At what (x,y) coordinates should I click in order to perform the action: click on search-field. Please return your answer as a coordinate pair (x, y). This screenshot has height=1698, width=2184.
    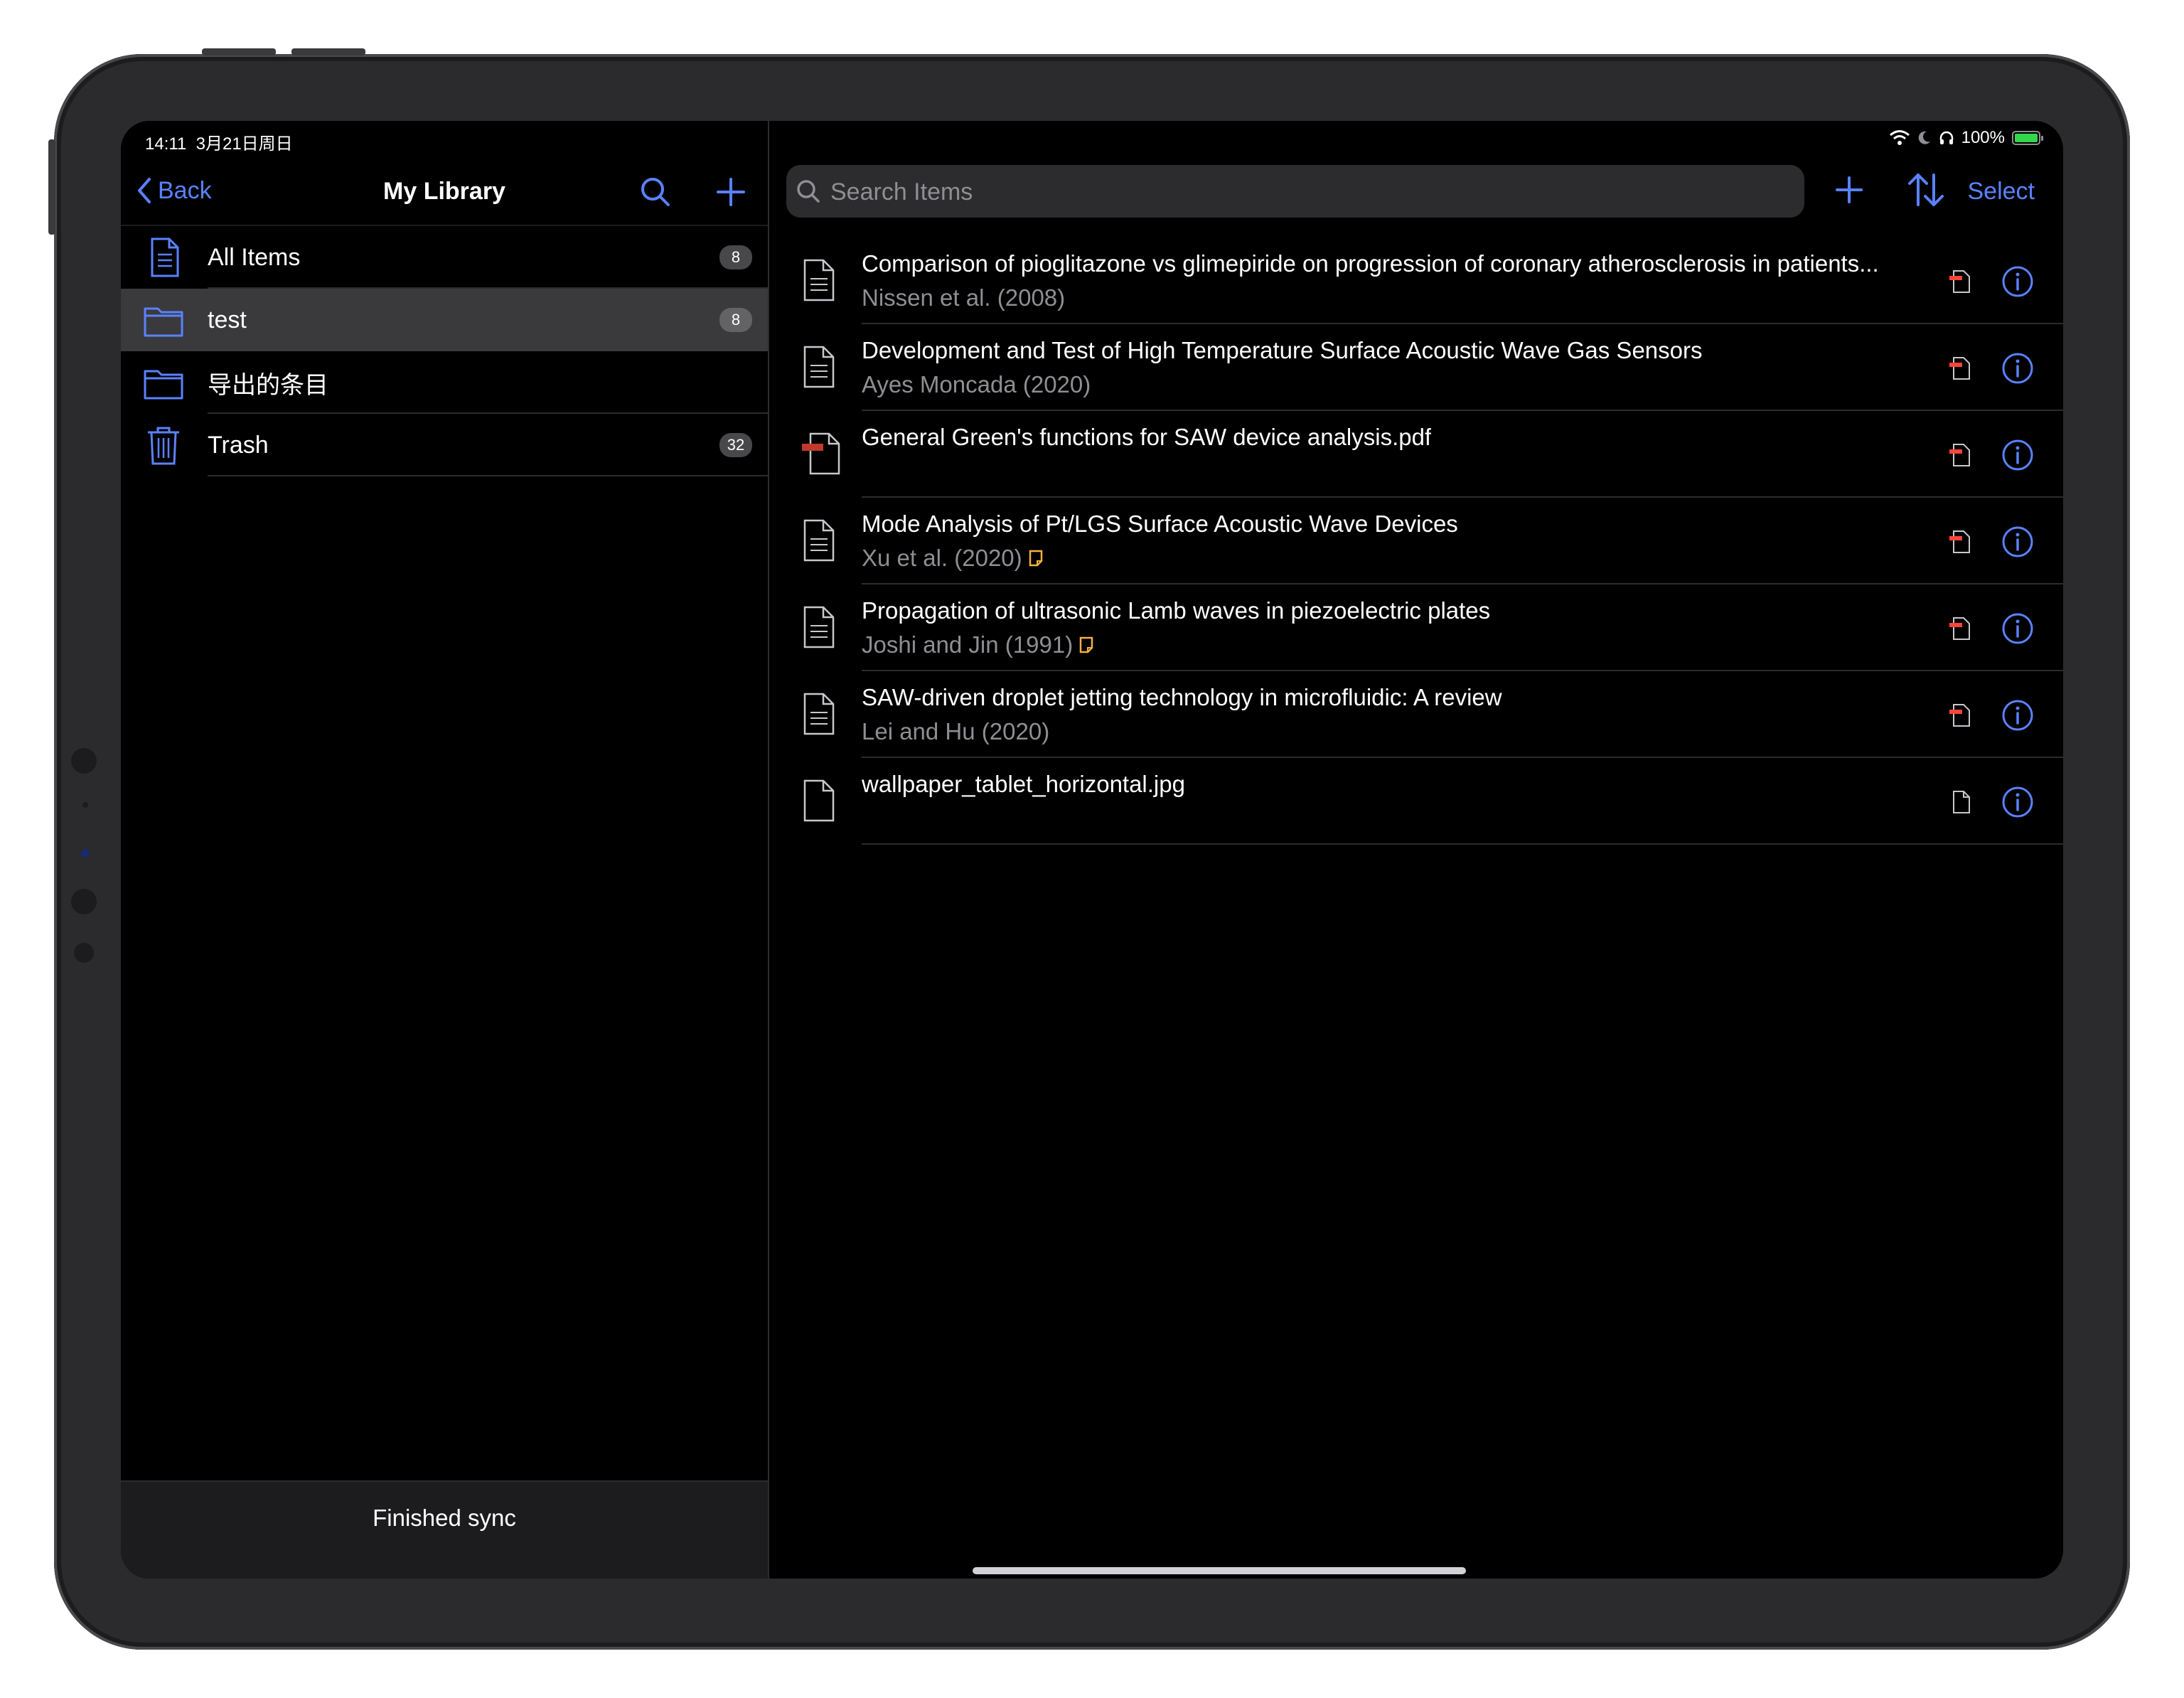
    Looking at the image, I should click on (1295, 192).